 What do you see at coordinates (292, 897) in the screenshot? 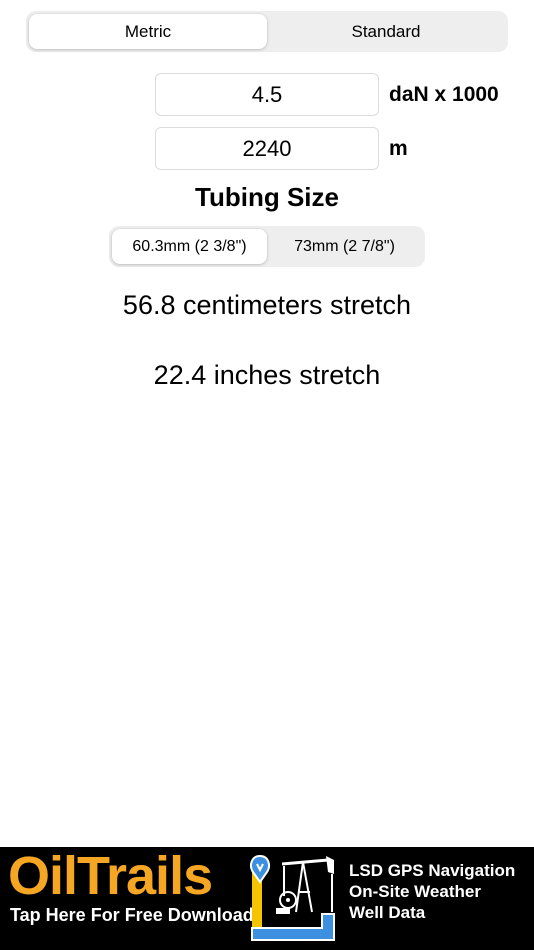
I see `pumpjack-map-pin-icon` at bounding box center [292, 897].